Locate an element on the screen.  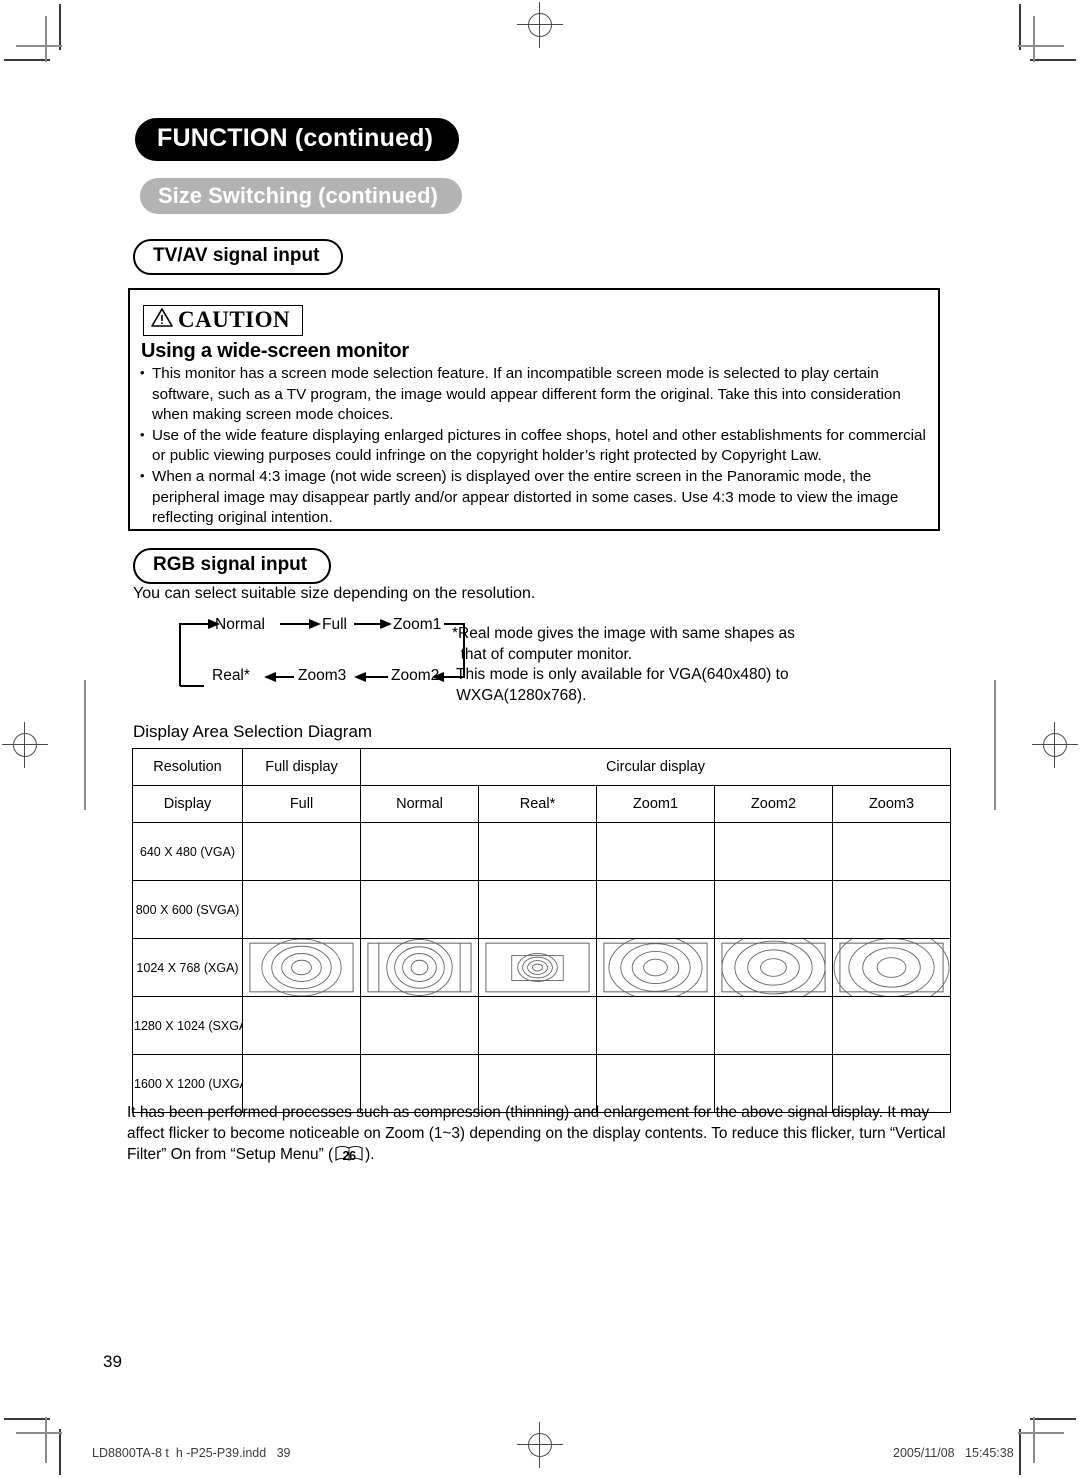
cell-zoom3-sxga is located at coordinates (891, 1025).